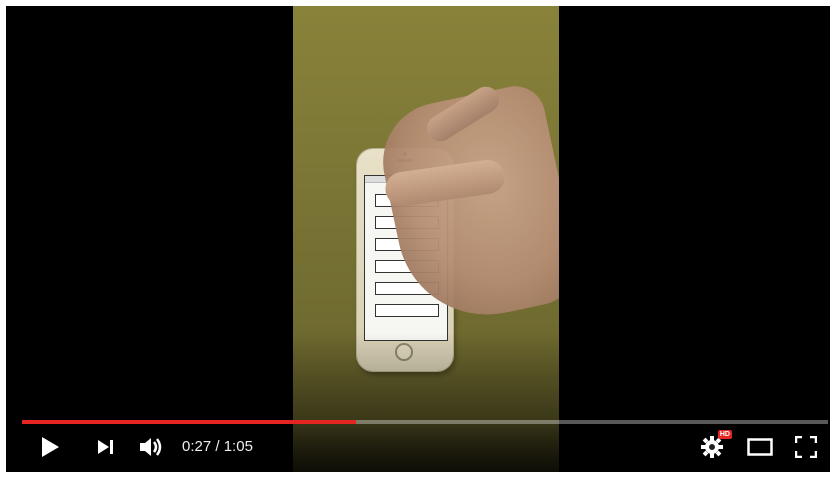 This screenshot has width=836, height=478. I want to click on next-button, so click(106, 447).